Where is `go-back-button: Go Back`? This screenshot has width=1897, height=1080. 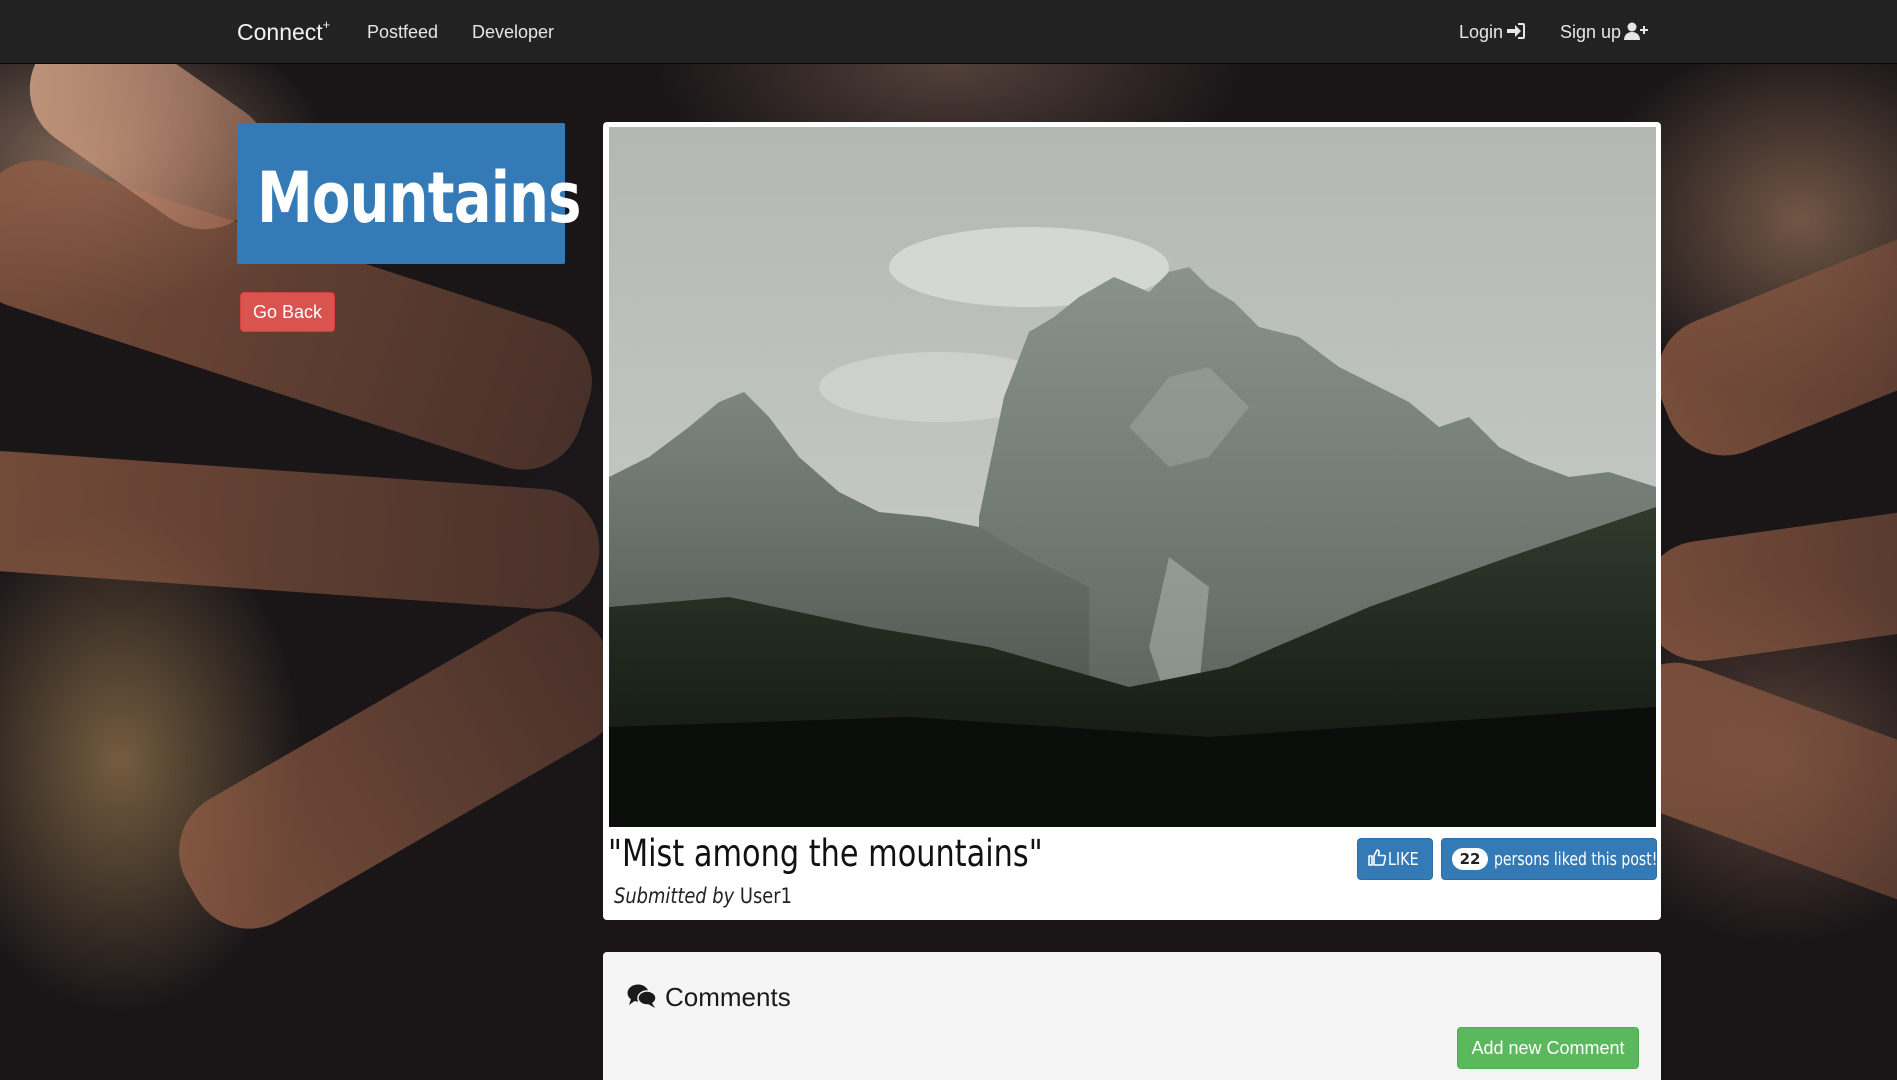 go-back-button: Go Back is located at coordinates (287, 312).